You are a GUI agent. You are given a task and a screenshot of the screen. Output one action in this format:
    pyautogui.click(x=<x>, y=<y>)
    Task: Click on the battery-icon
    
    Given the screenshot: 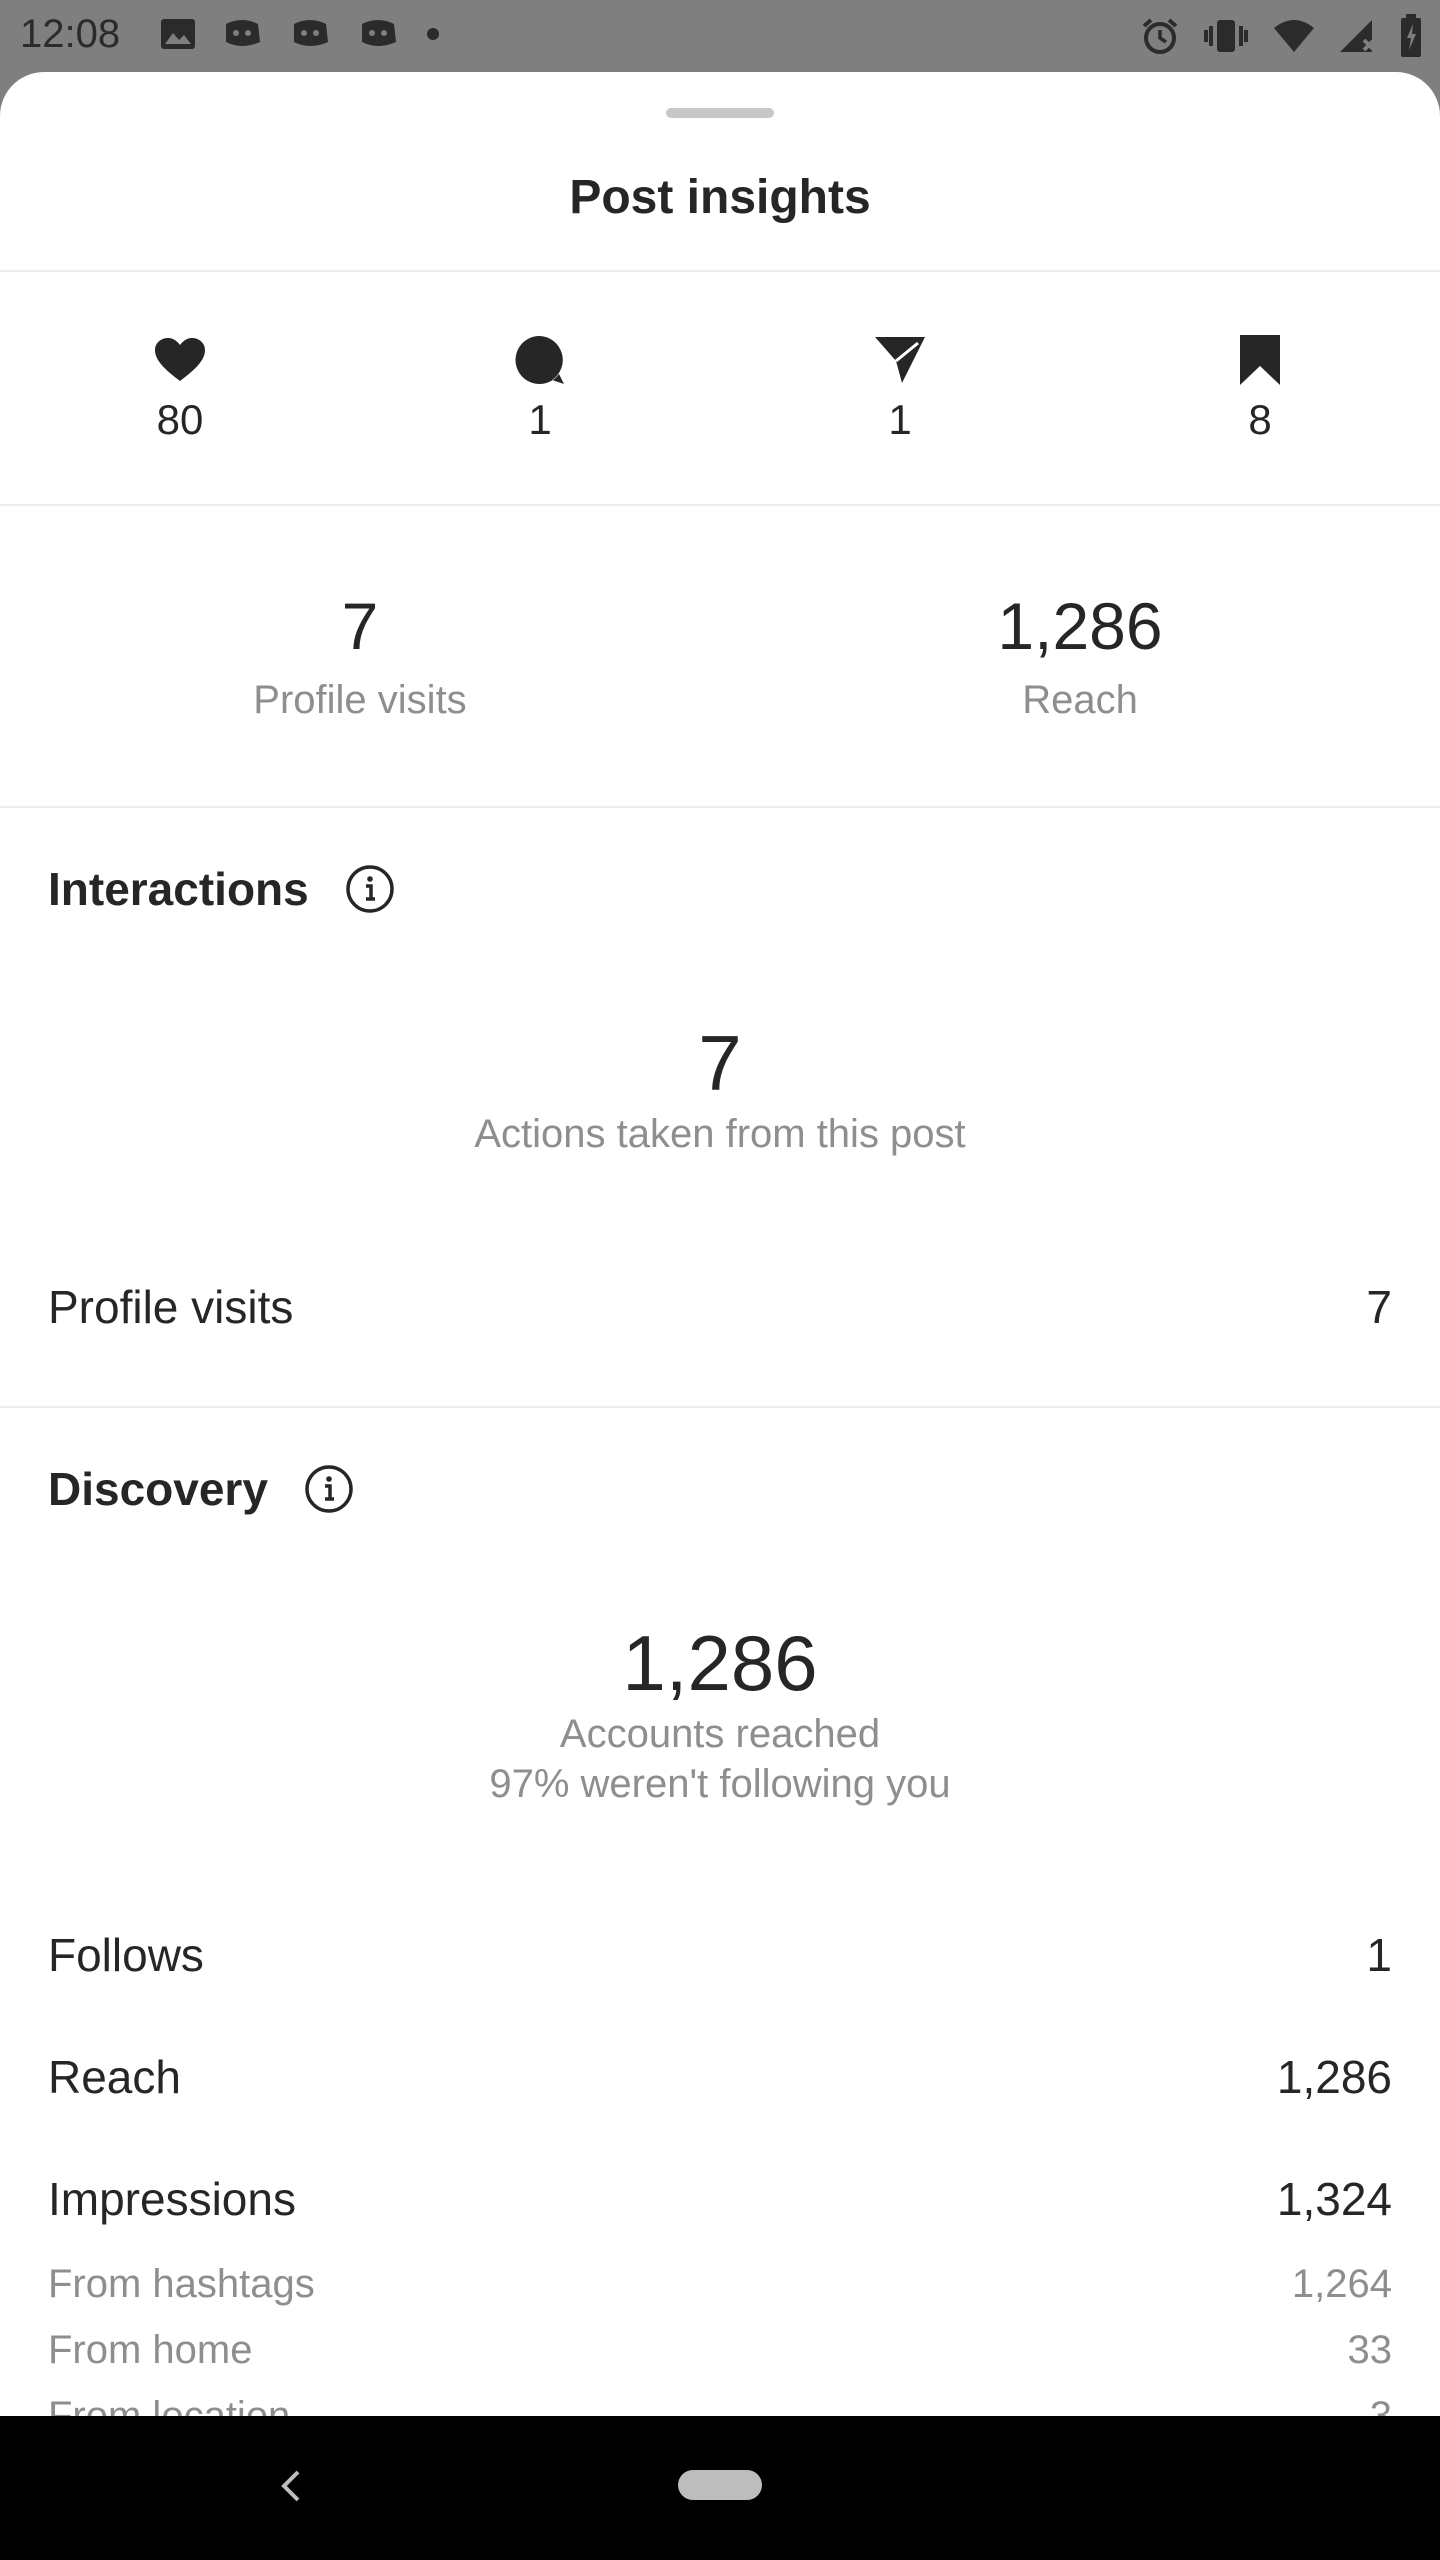 What is the action you would take?
    pyautogui.click(x=1411, y=36)
    